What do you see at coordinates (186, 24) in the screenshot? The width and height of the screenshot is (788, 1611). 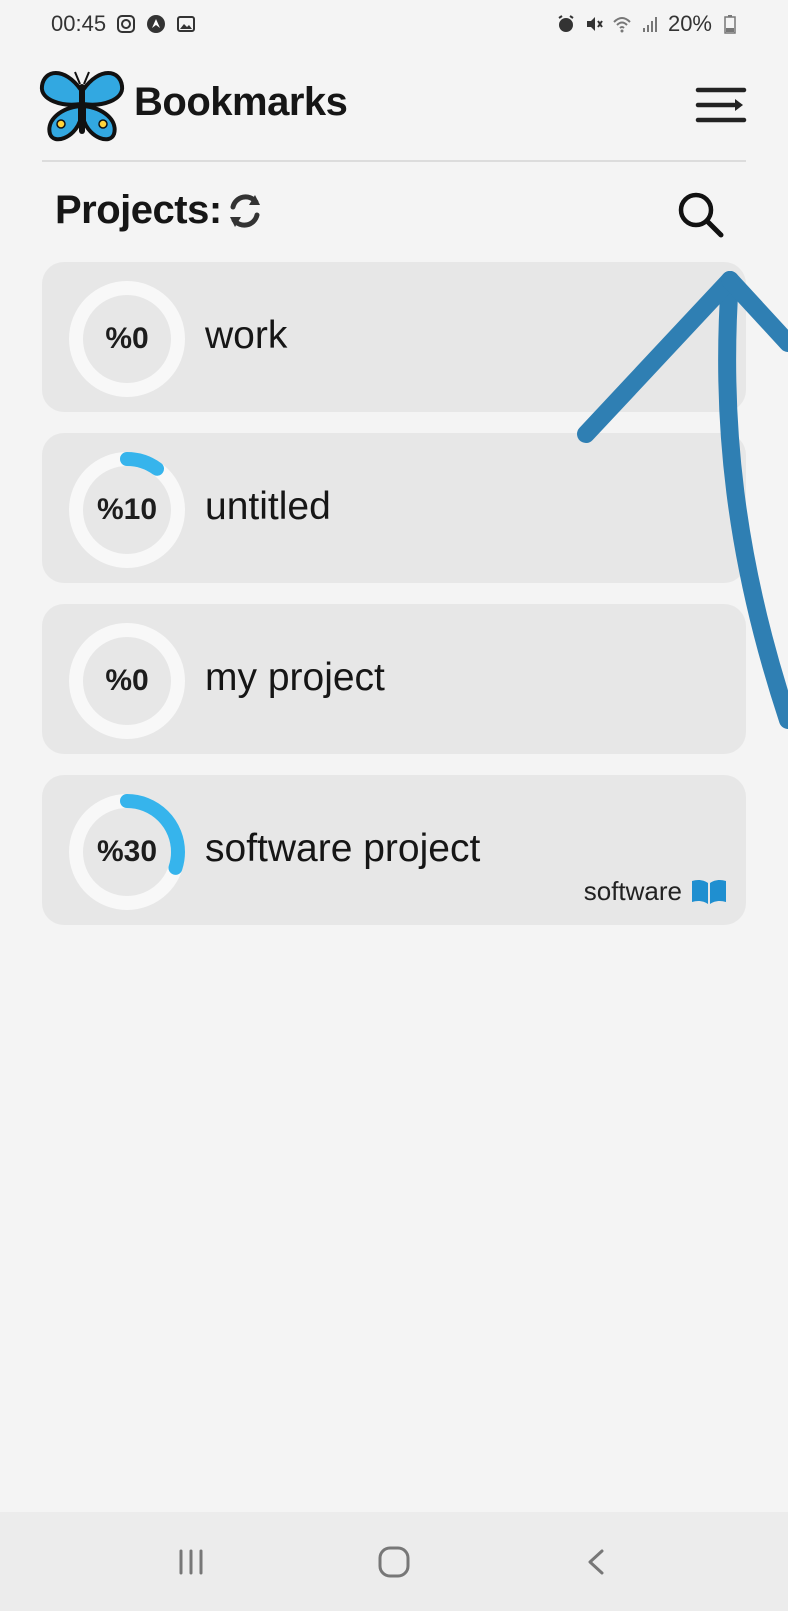 I see `gallery-icon` at bounding box center [186, 24].